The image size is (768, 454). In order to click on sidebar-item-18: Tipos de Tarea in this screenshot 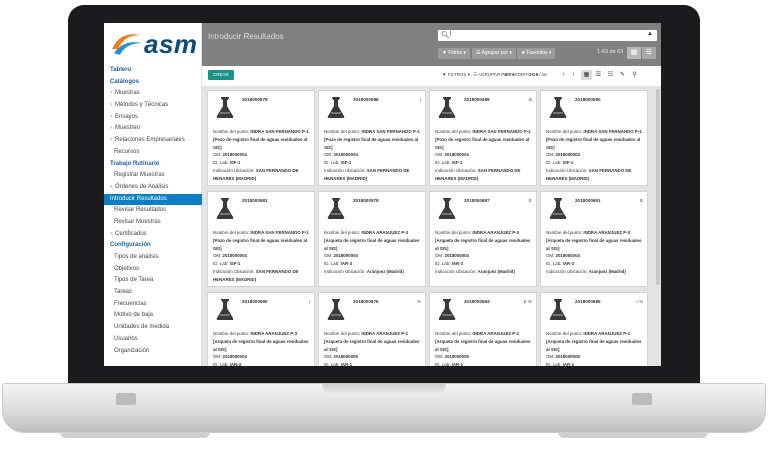, I will do `click(153, 281)`.